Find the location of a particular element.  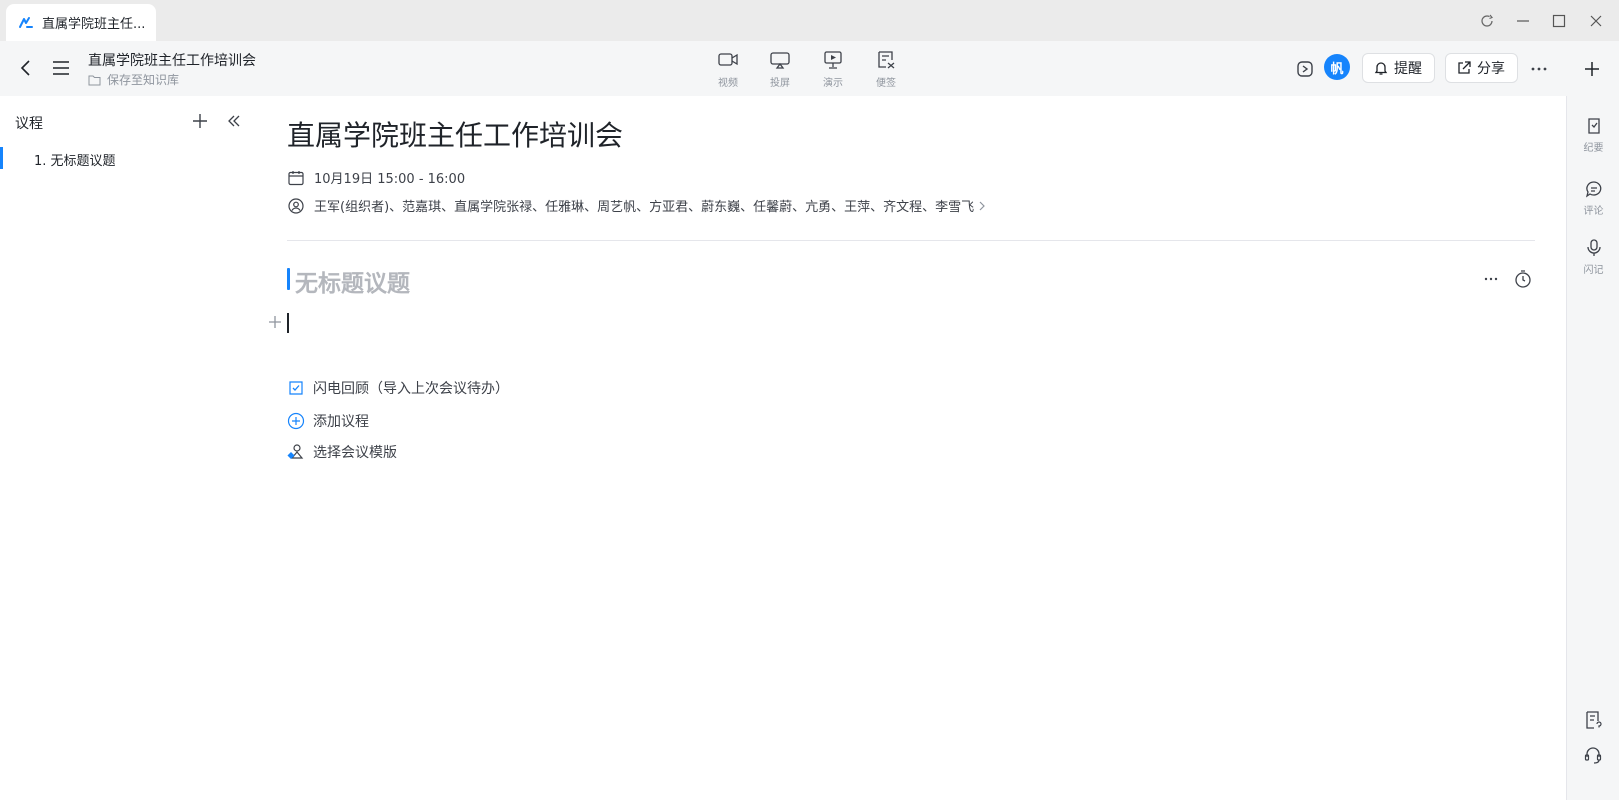

timer-icon is located at coordinates (1523, 279).